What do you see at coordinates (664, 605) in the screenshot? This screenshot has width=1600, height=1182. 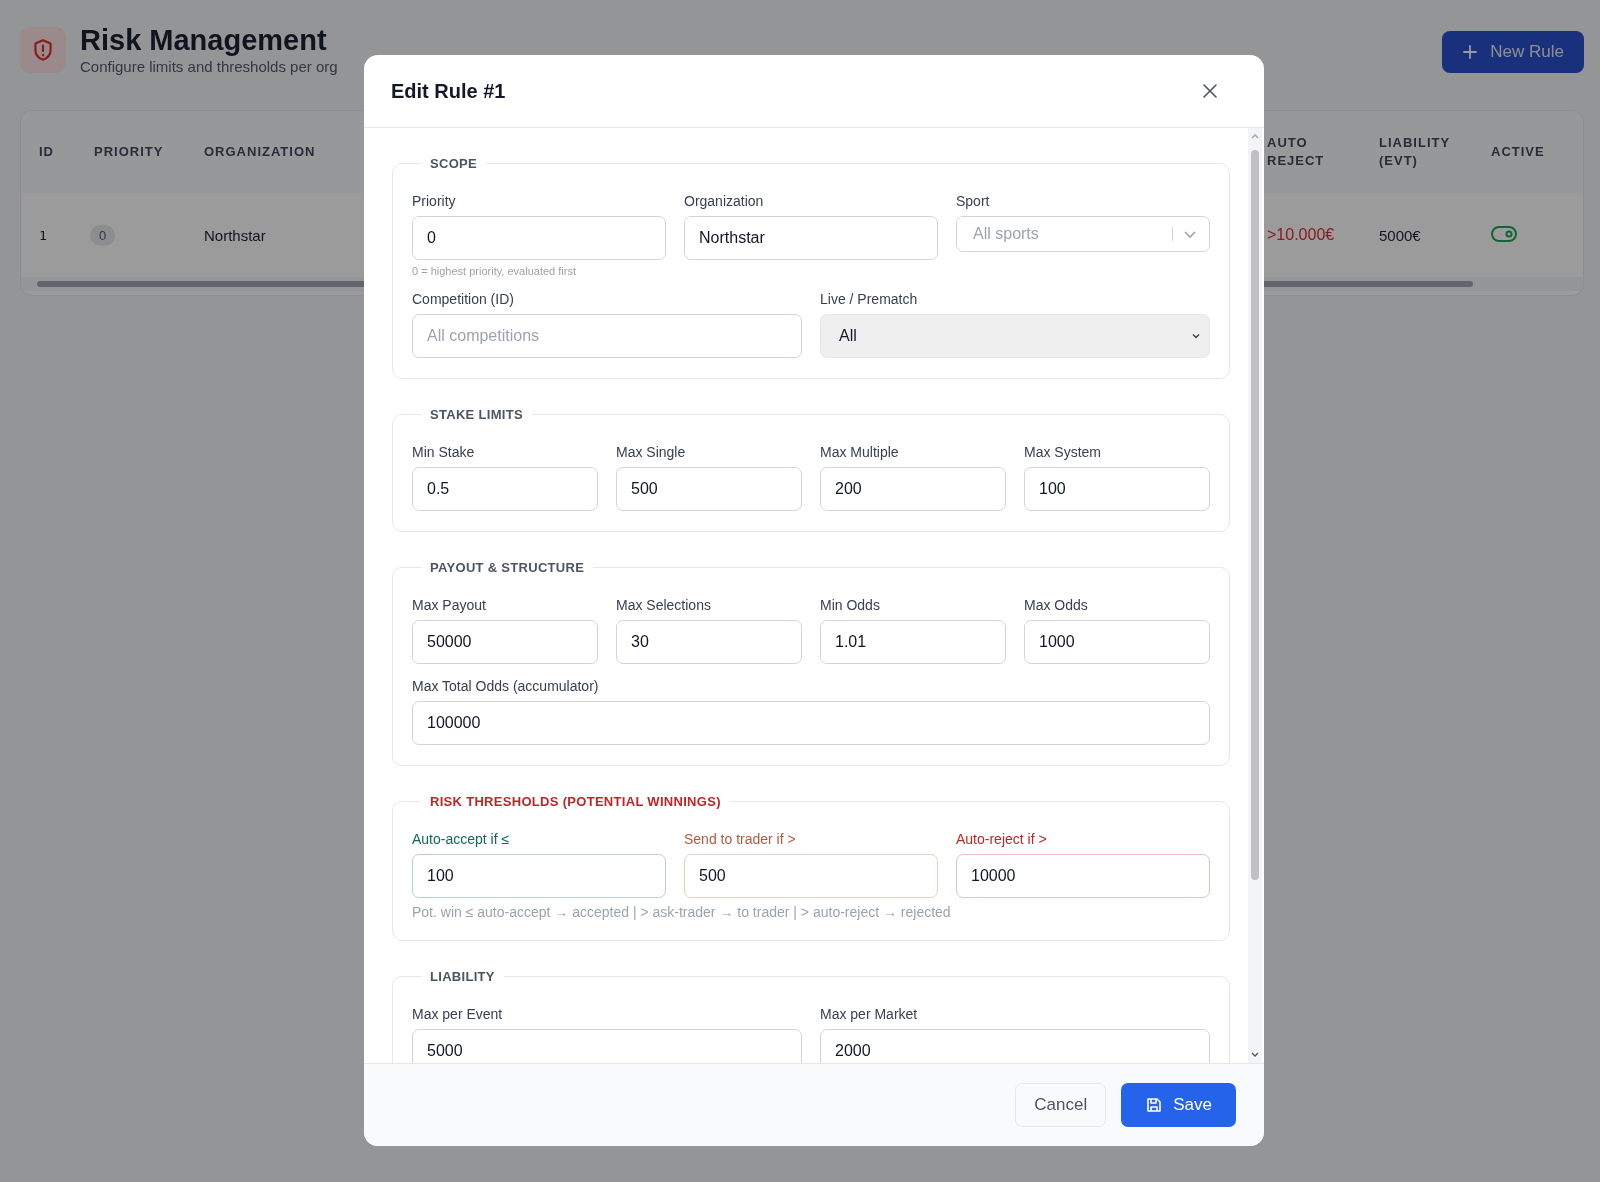 I see `field-label: Max Selections` at bounding box center [664, 605].